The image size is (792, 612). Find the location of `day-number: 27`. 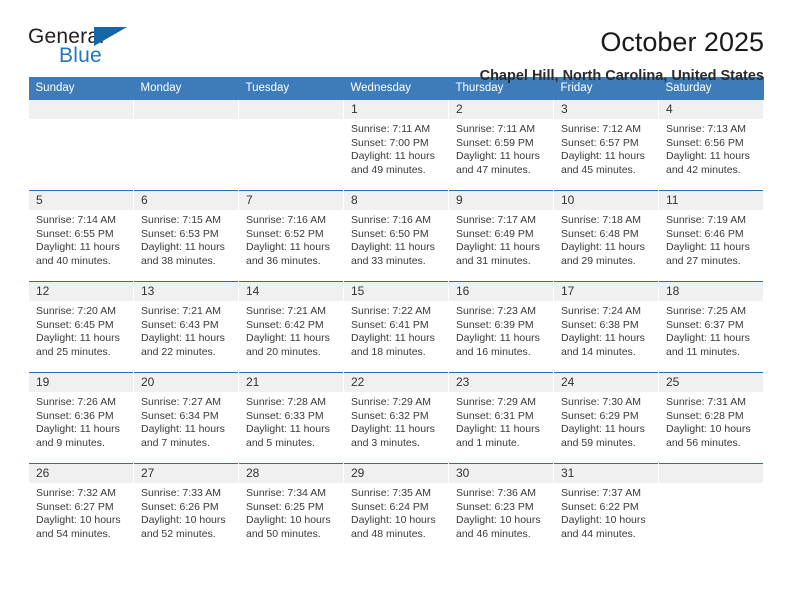

day-number: 27 is located at coordinates (186, 473).